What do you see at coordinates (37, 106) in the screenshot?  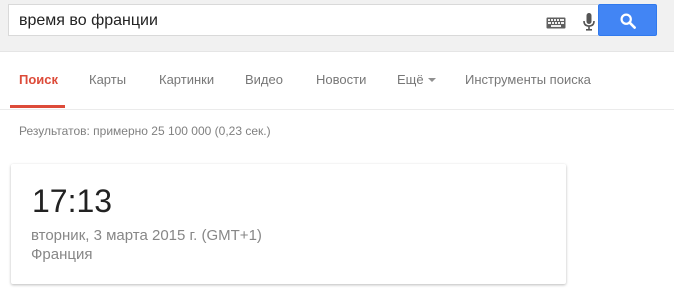 I see `active-tab-indicator` at bounding box center [37, 106].